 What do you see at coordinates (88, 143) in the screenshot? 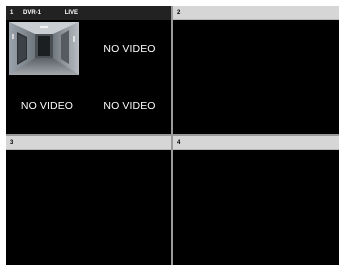
I see `pane-3-header: 3` at bounding box center [88, 143].